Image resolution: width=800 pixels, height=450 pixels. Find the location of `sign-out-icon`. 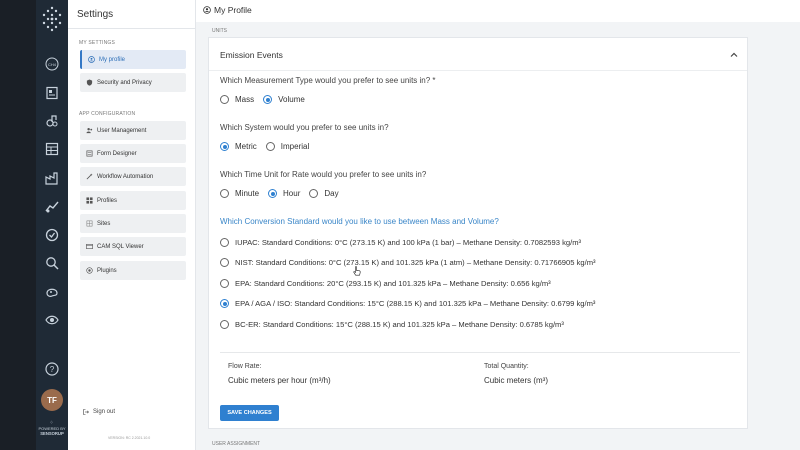

sign-out-icon is located at coordinates (86, 412).